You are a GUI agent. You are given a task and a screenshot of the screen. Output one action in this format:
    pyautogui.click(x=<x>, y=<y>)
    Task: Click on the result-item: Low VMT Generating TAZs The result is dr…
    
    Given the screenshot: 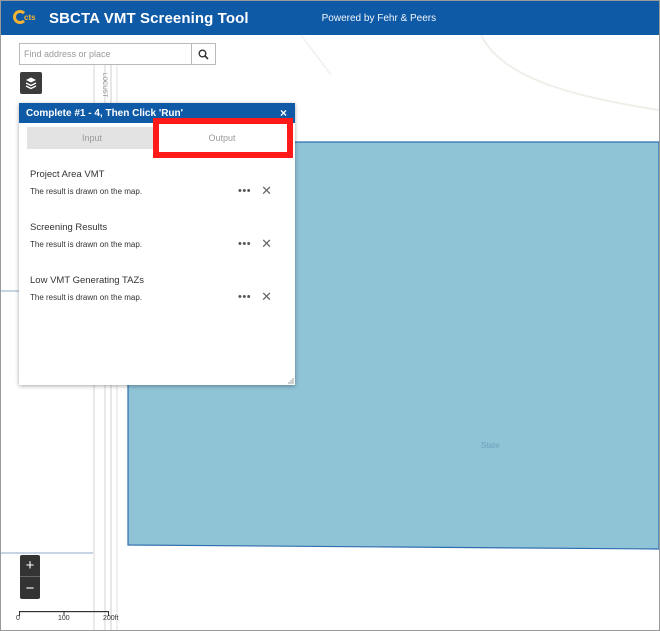 What is the action you would take?
    pyautogui.click(x=158, y=289)
    